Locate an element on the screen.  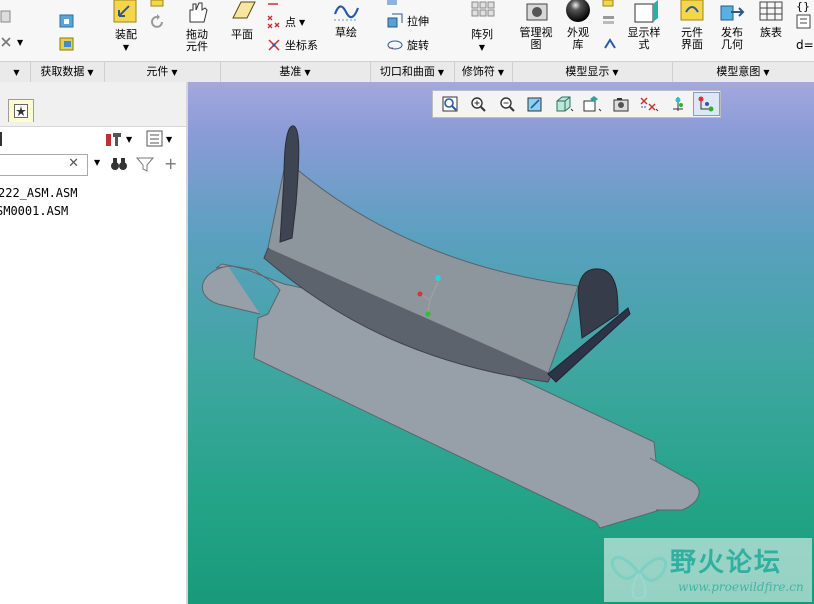
appearance-button: 外观 库 is located at coordinates (578, 25).